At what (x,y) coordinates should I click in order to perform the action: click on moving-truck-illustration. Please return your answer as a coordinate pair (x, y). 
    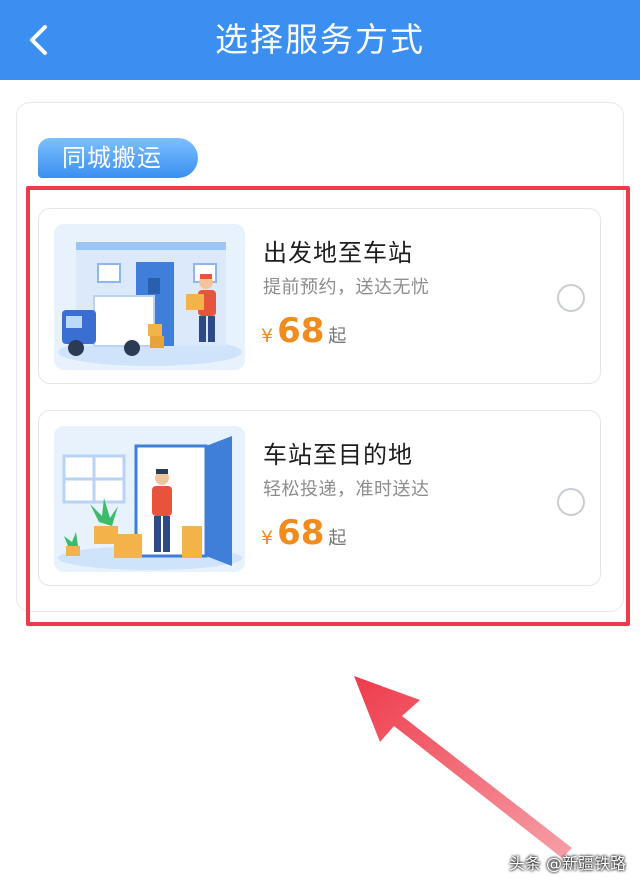
    Looking at the image, I should click on (149, 297).